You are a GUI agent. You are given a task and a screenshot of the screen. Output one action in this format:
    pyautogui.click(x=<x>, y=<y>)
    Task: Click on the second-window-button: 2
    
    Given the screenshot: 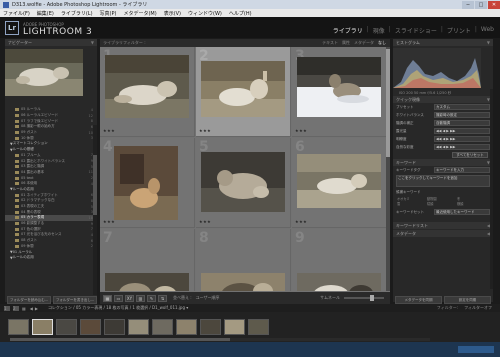 What is the action you would take?
    pyautogui.click(x=16, y=308)
    